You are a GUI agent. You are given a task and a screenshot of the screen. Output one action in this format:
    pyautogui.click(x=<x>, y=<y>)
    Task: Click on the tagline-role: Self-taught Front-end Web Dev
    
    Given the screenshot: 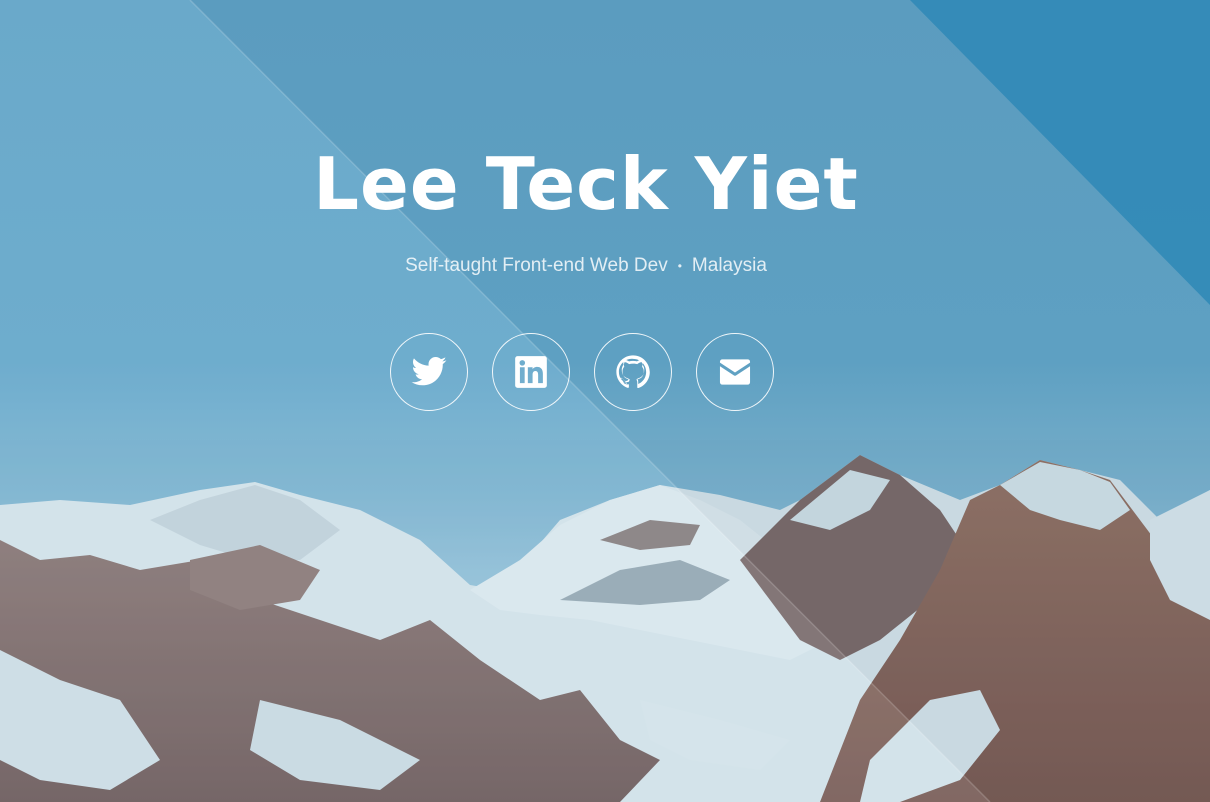 What is the action you would take?
    pyautogui.click(x=536, y=266)
    